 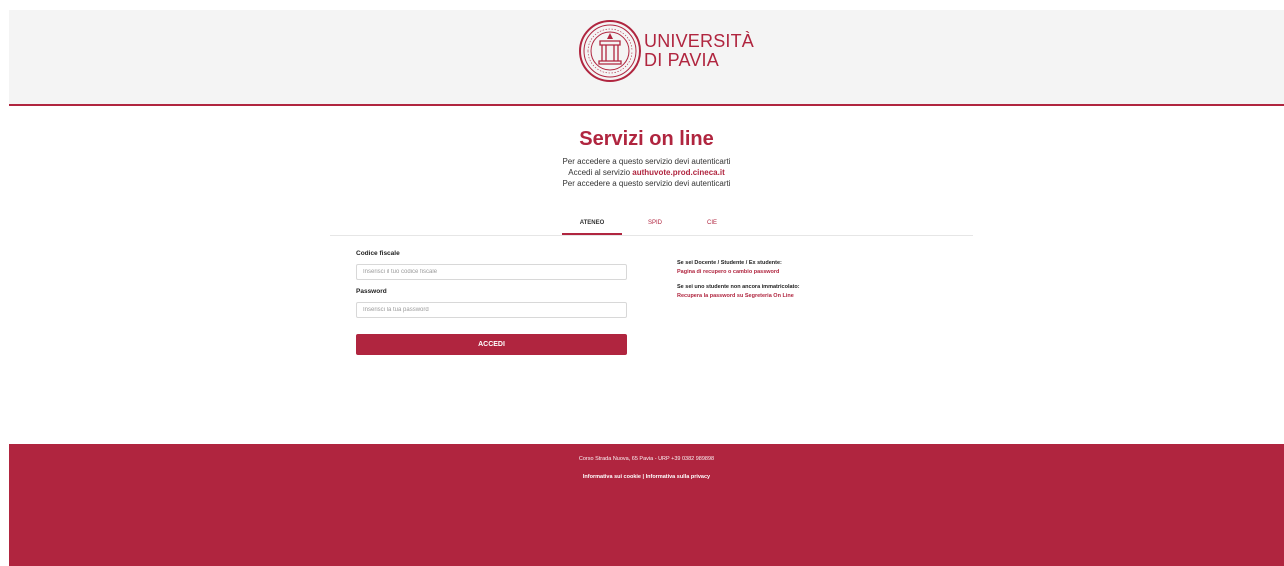 What do you see at coordinates (678, 477) in the screenshot?
I see `privacy-policy-link: Informativa sulla privacy` at bounding box center [678, 477].